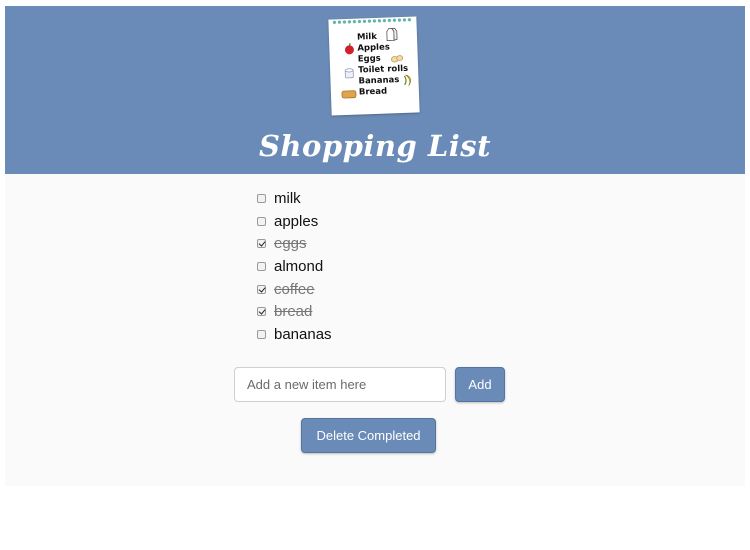  I want to click on banana-icon, so click(407, 80).